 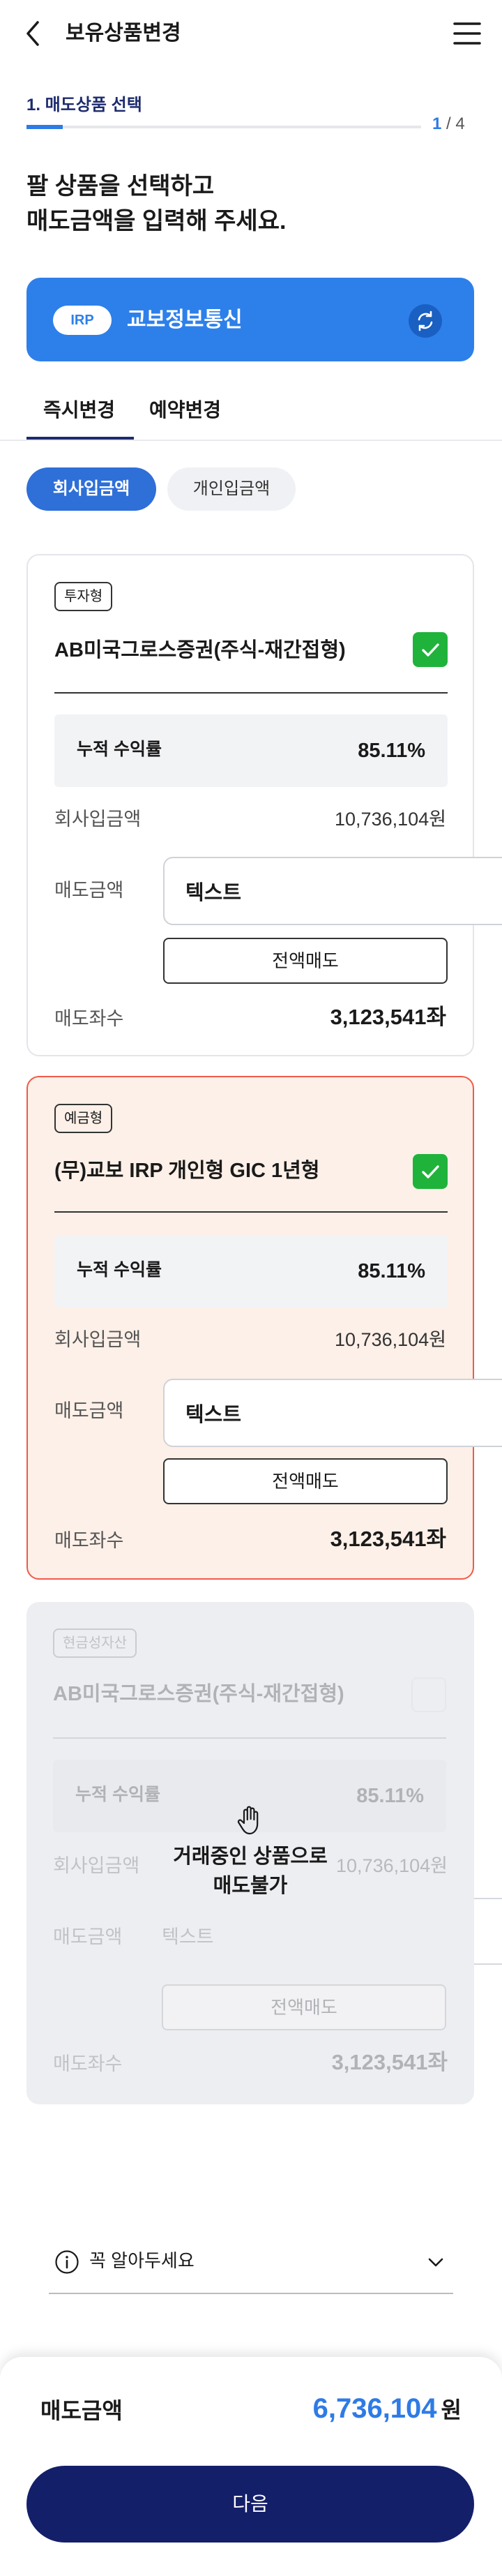 I want to click on account-type-badge: IRP, so click(x=82, y=320).